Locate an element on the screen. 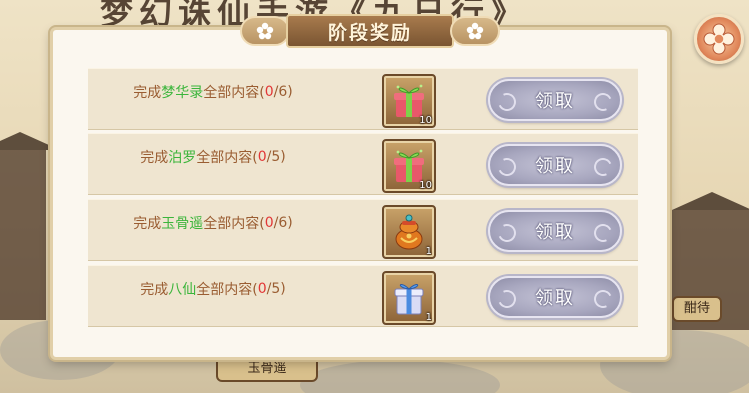 This screenshot has height=393, width=749. header-wing-left is located at coordinates (265, 31).